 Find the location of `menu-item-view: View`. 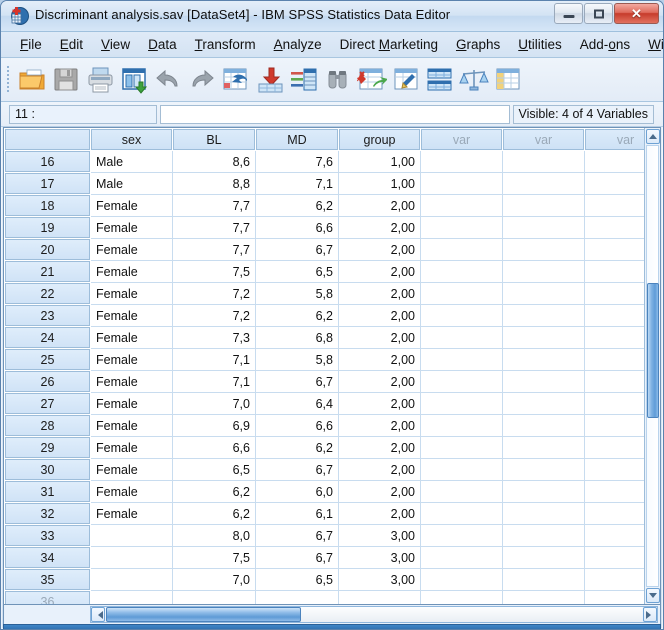

menu-item-view: View is located at coordinates (115, 44).